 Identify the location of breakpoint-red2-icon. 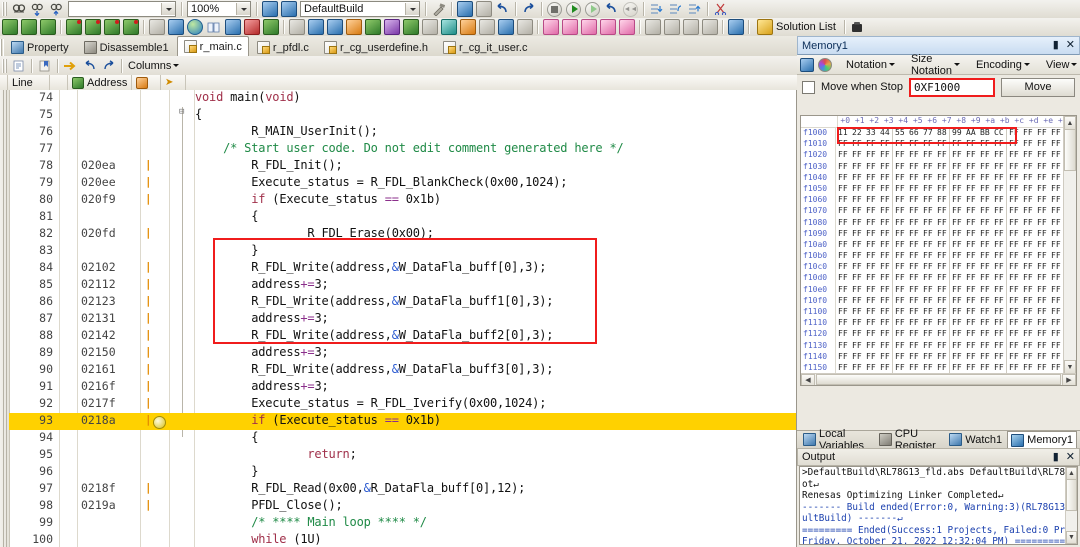
(92, 27).